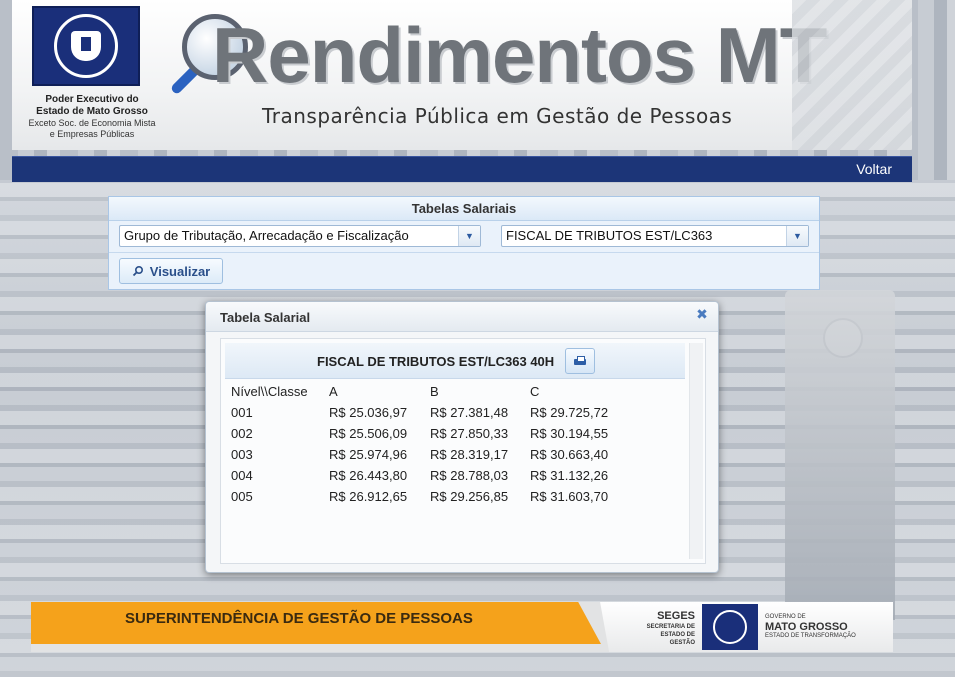 The width and height of the screenshot is (955, 677). I want to click on visualizar-button: Visualizar, so click(171, 271).